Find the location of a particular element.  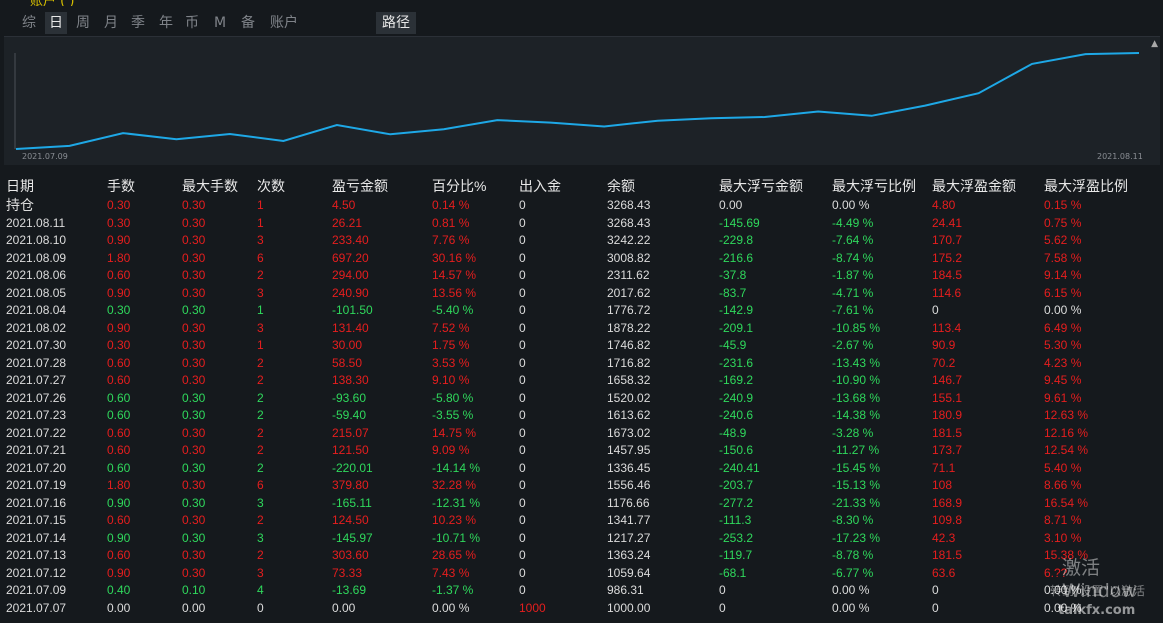

cell-pnl: 303.60 is located at coordinates (350, 555).